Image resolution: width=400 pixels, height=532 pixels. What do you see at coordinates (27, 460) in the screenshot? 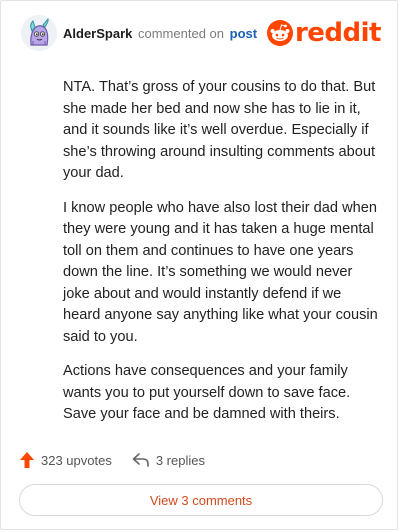
I see `upvote-icon` at bounding box center [27, 460].